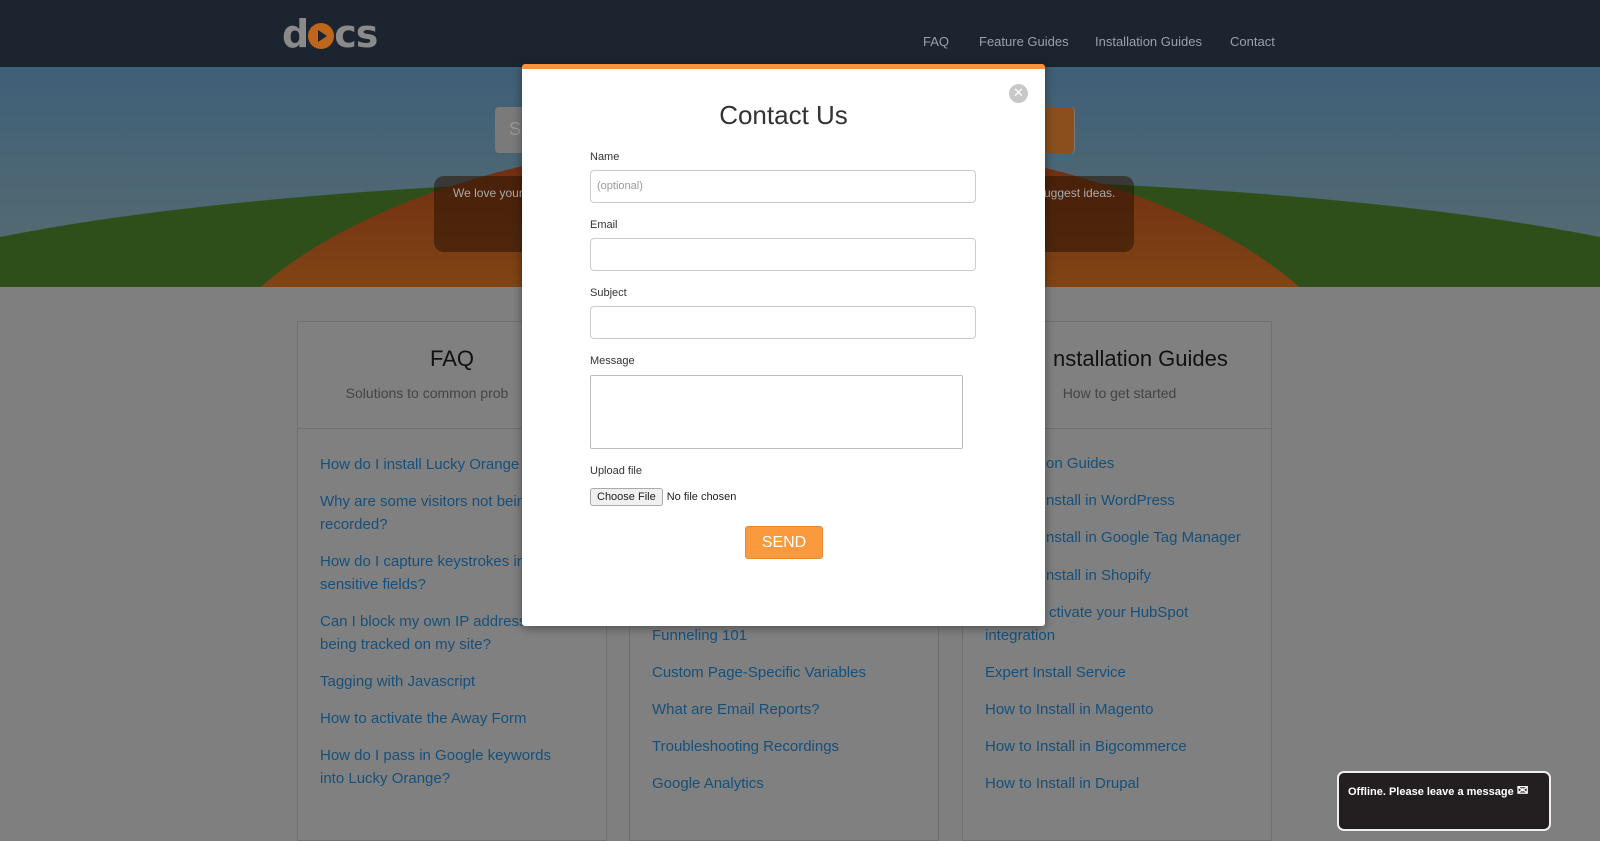 This screenshot has width=1600, height=841. I want to click on file-status: No file chosen, so click(701, 497).